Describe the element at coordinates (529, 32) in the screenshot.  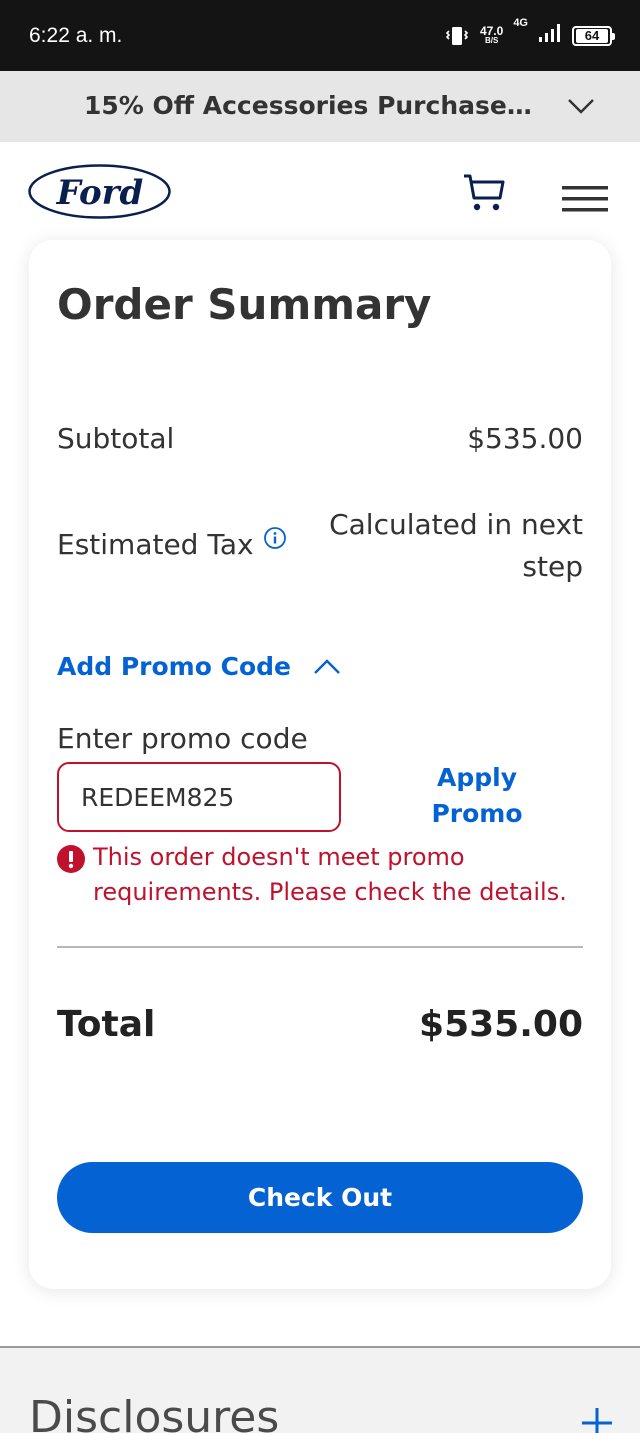
I see `status-icons: 47.0 B/S 4G 64` at that location.